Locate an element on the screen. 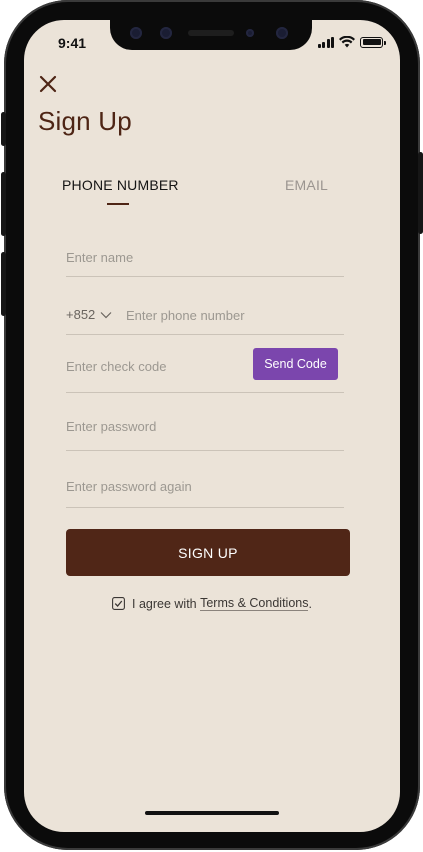 Image resolution: width=423 pixels, height=852 pixels. page-title: Sign Up is located at coordinates (85, 121).